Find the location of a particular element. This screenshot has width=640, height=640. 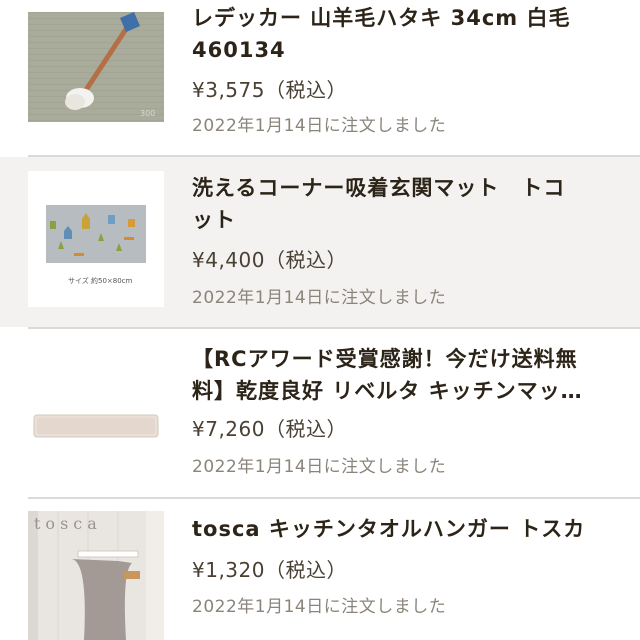

towel-hanger-image: tosca is located at coordinates (96, 575).